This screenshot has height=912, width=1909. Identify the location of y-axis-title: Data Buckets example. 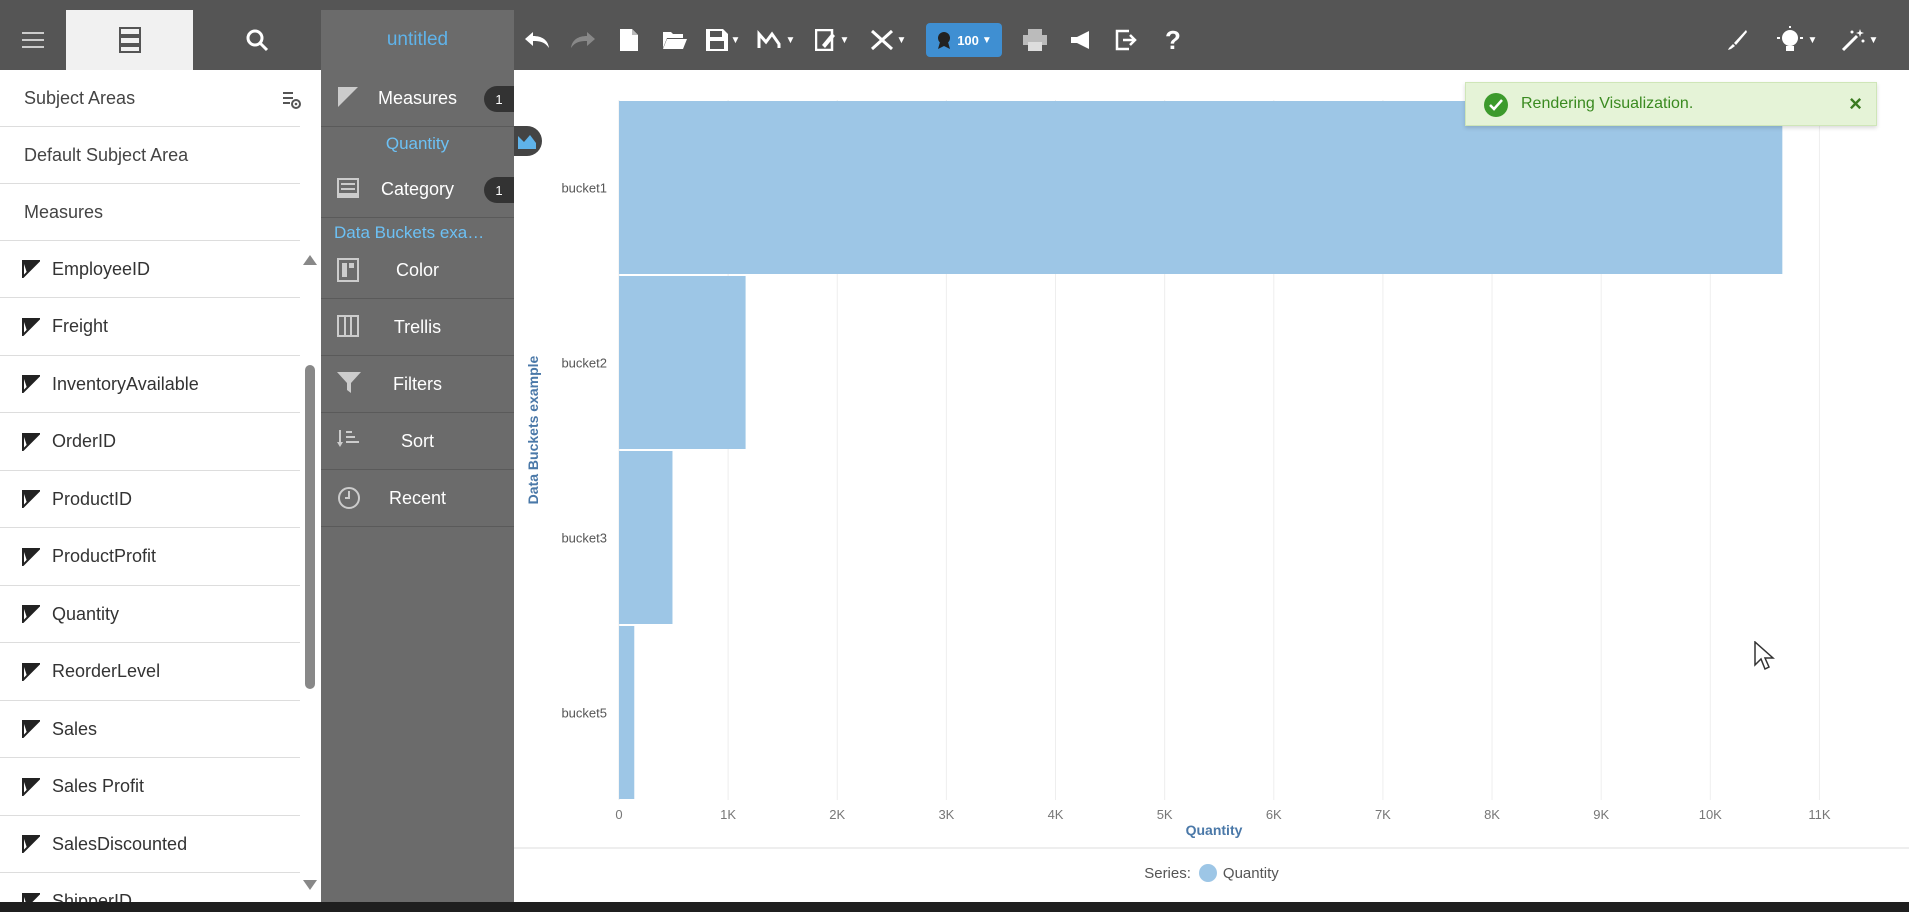
(533, 429).